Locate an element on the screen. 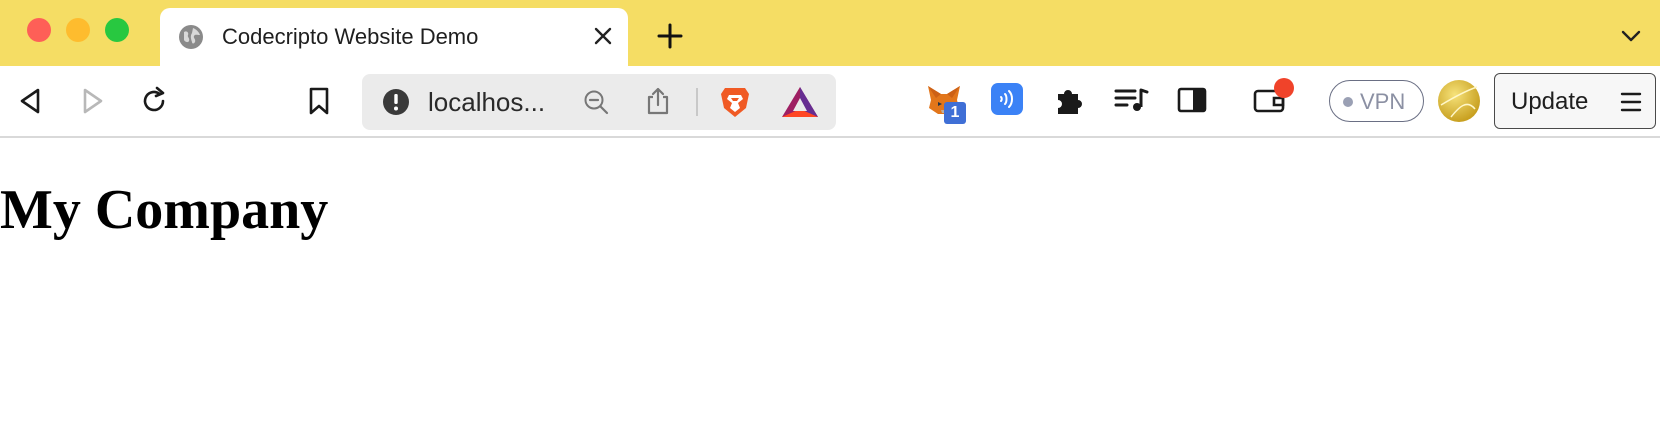 Image resolution: width=1660 pixels, height=433 pixels. back-arrow-icon is located at coordinates (30, 101).